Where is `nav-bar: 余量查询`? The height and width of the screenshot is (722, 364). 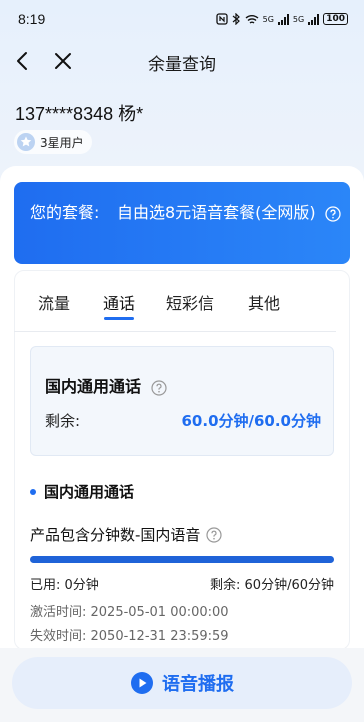 nav-bar: 余量查询 is located at coordinates (182, 61).